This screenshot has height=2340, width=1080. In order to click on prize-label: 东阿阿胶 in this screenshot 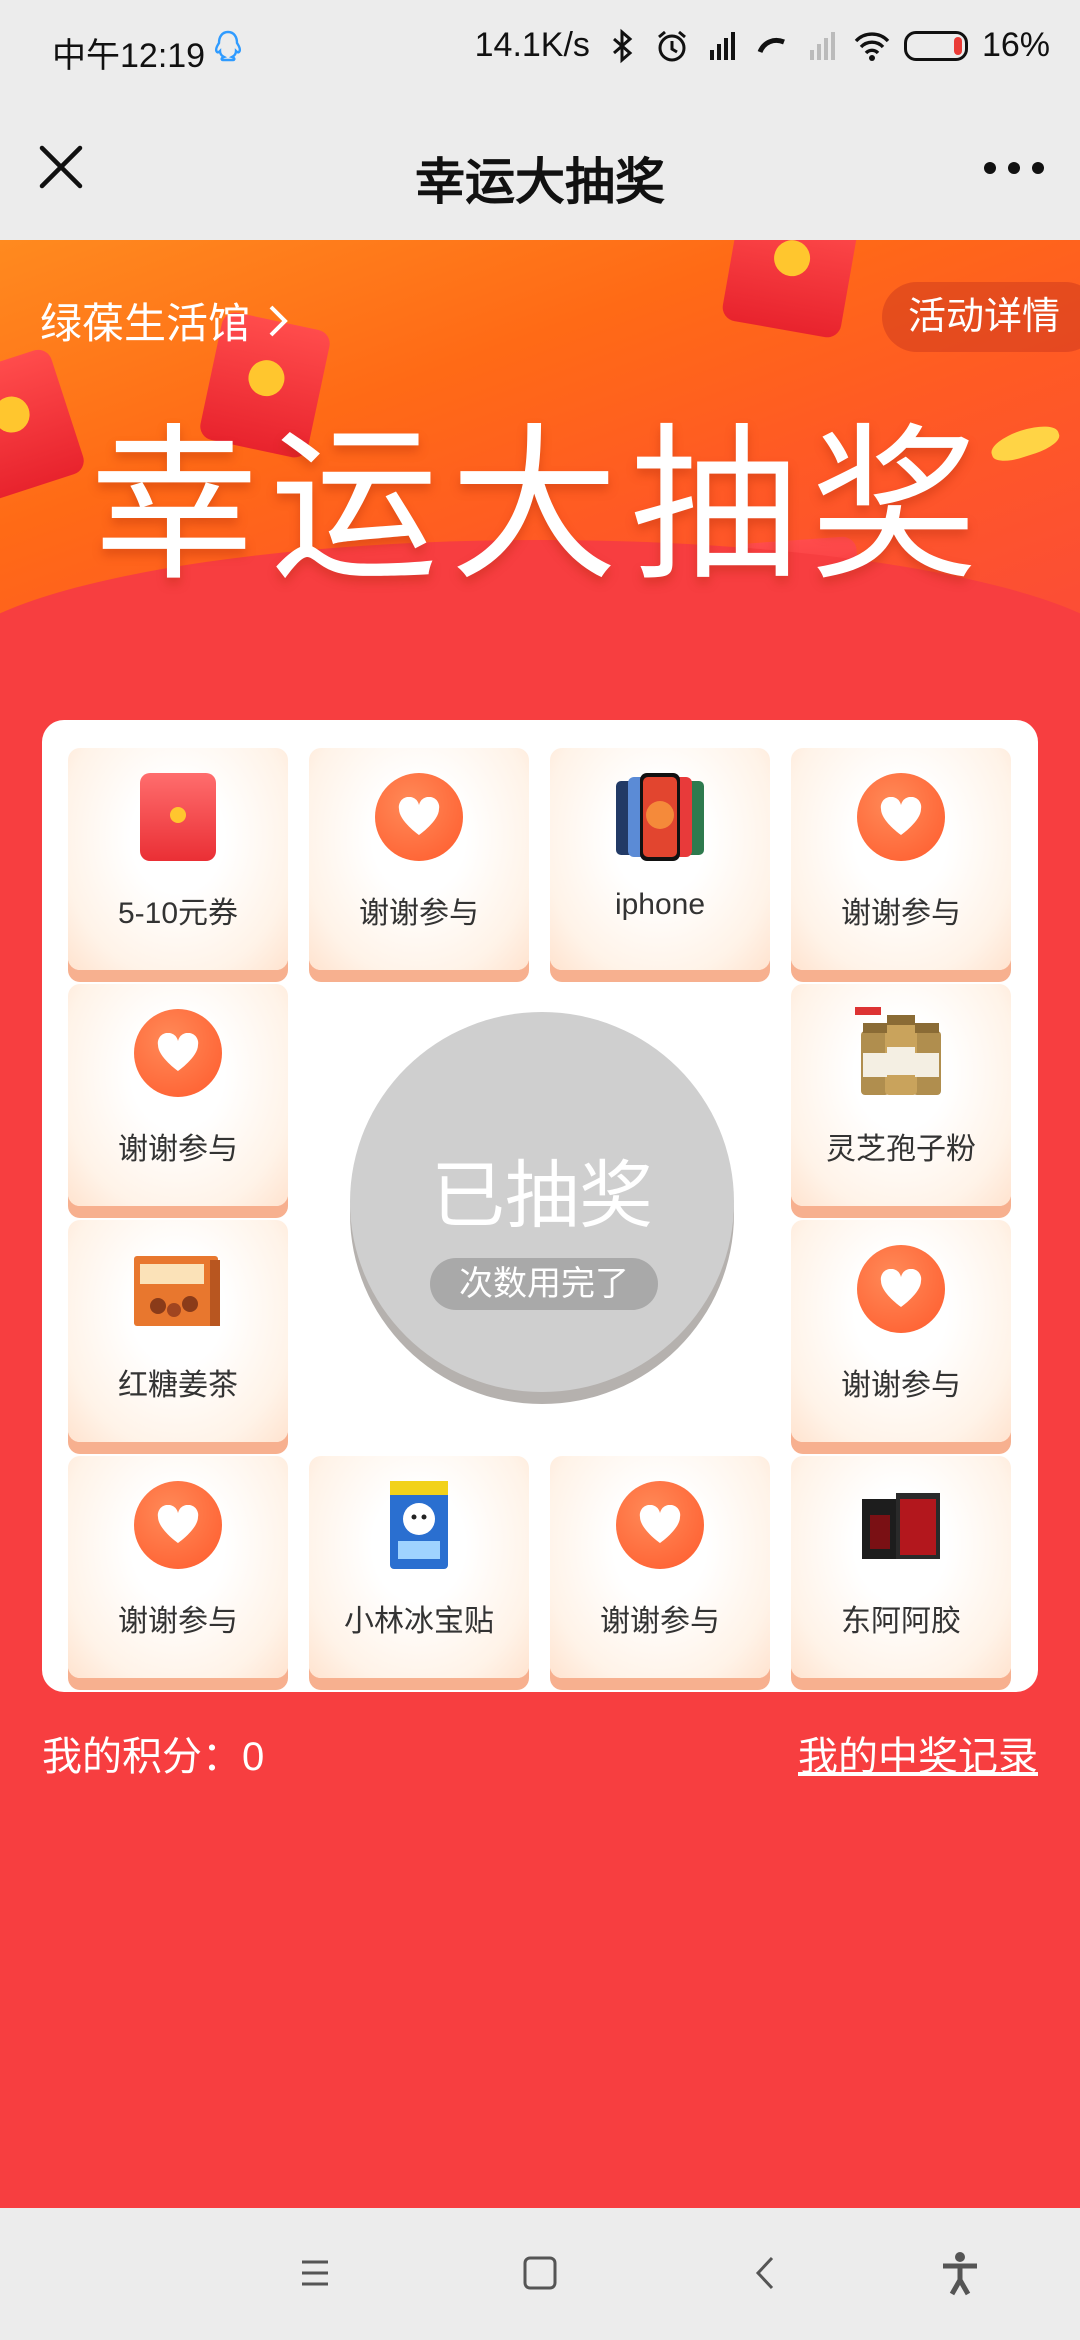, I will do `click(901, 1621)`.